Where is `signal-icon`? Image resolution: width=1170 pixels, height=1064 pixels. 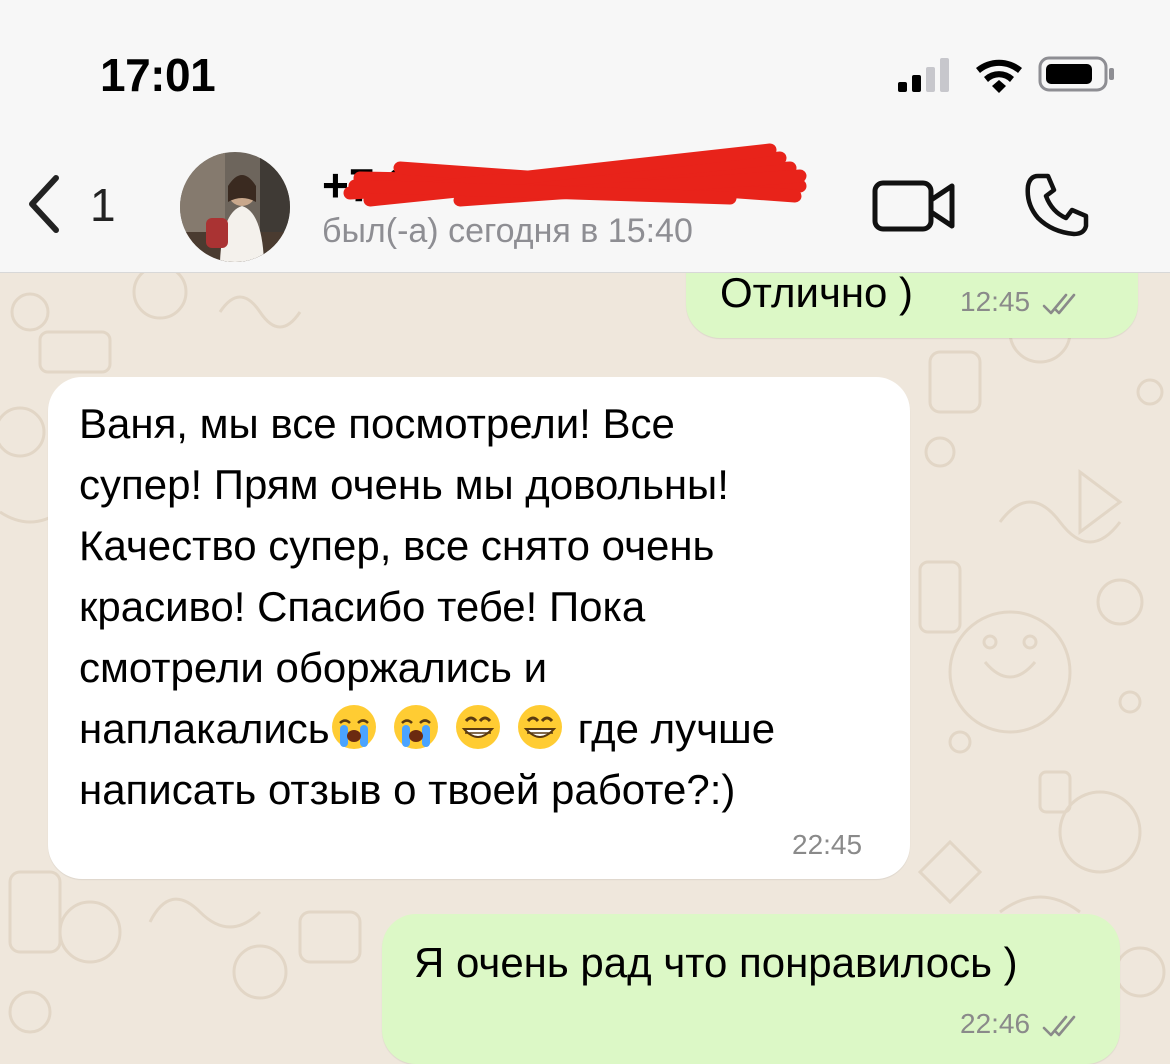 signal-icon is located at coordinates (923, 75).